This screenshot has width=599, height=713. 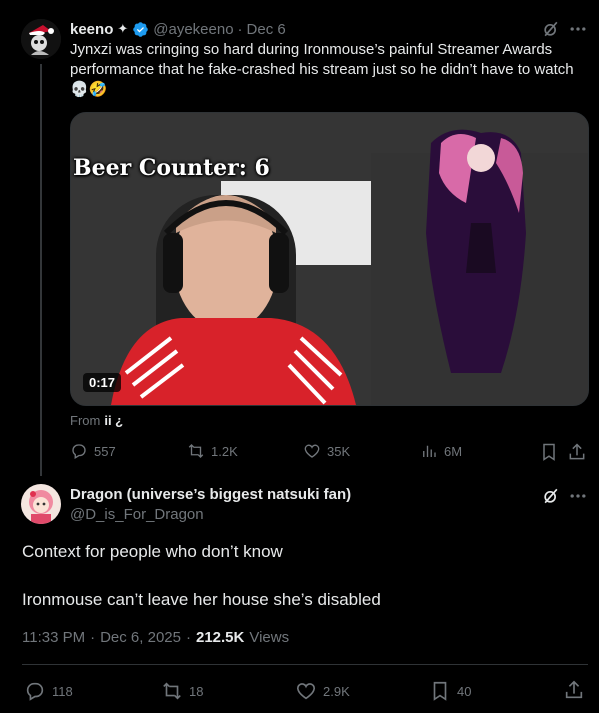 I want to click on from-attribution: From ii ¿, so click(x=96, y=420).